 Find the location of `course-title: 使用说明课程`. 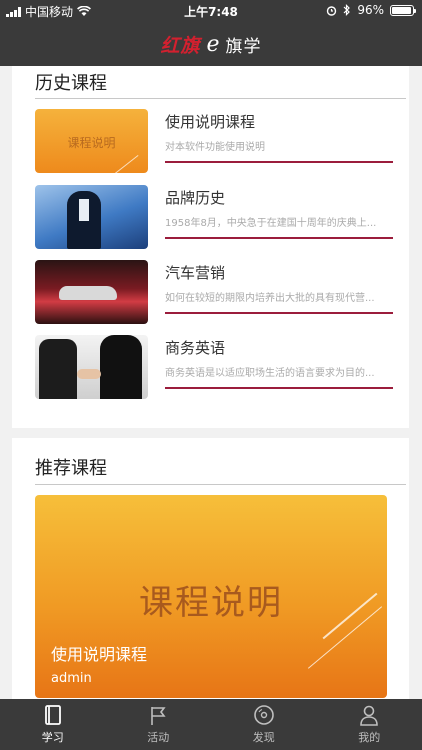

course-title: 使用说明课程 is located at coordinates (210, 122).